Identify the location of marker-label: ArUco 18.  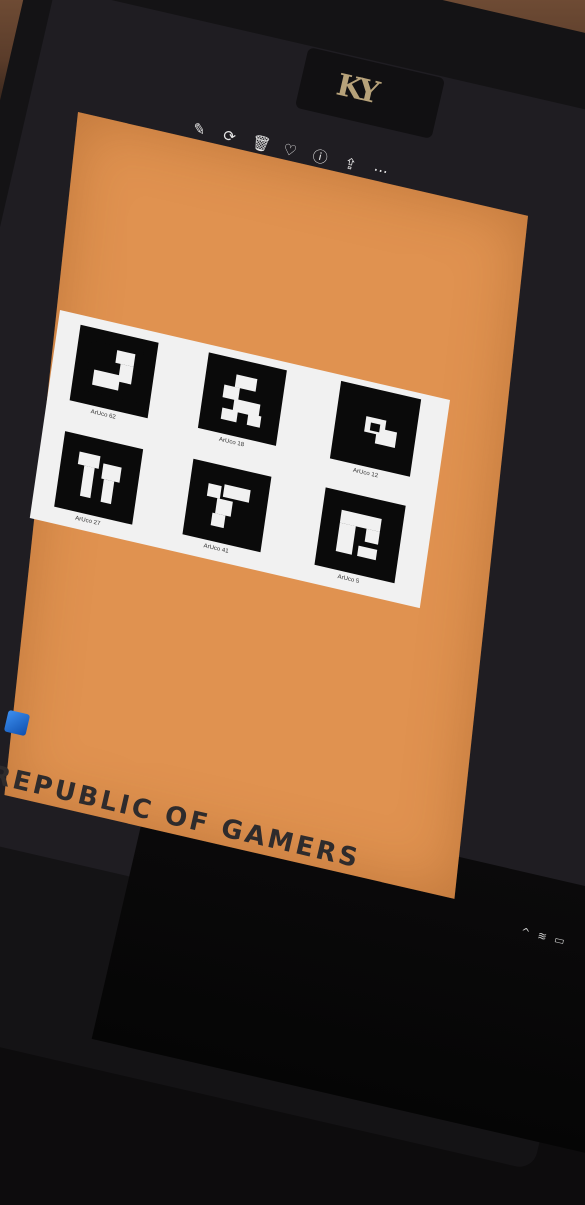
(231, 442).